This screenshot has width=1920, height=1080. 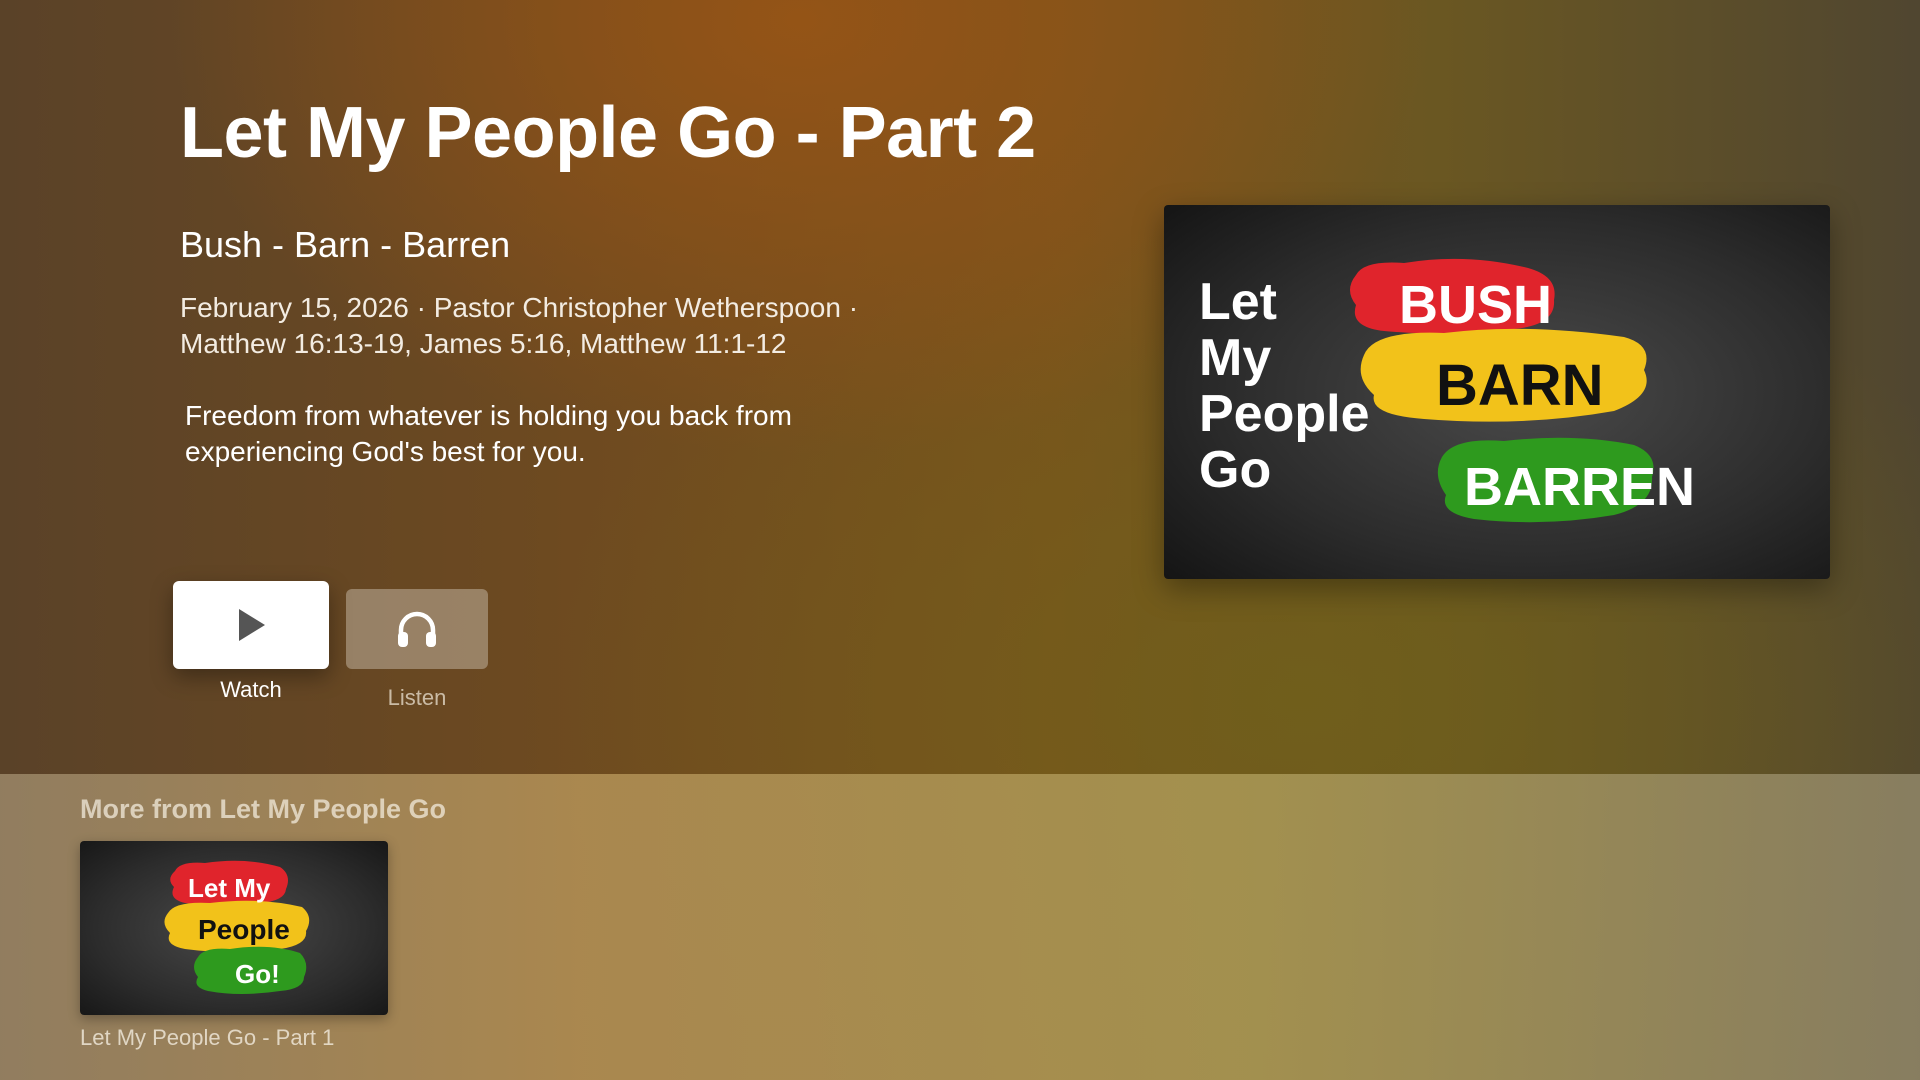 I want to click on watch-action: Watch, so click(x=251, y=642).